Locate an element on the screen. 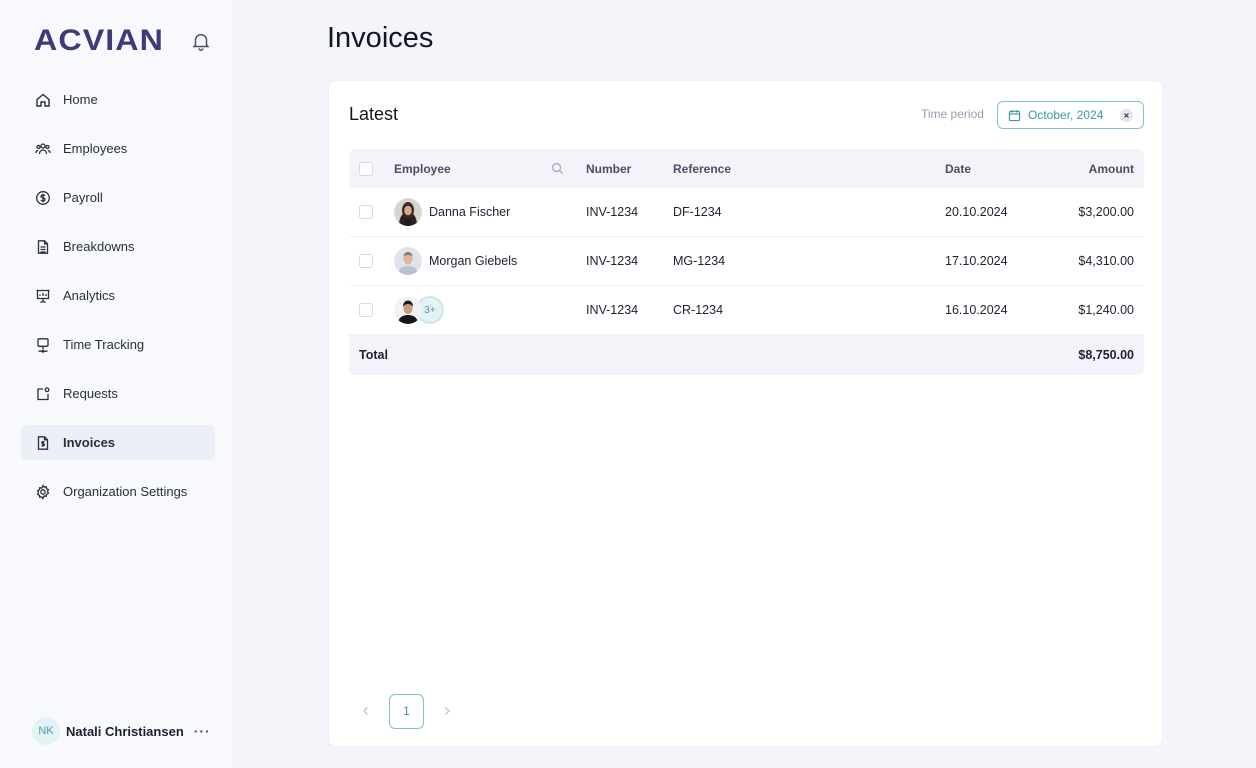 The image size is (1256, 768). sidebar-item-label: Analytics is located at coordinates (89, 295).